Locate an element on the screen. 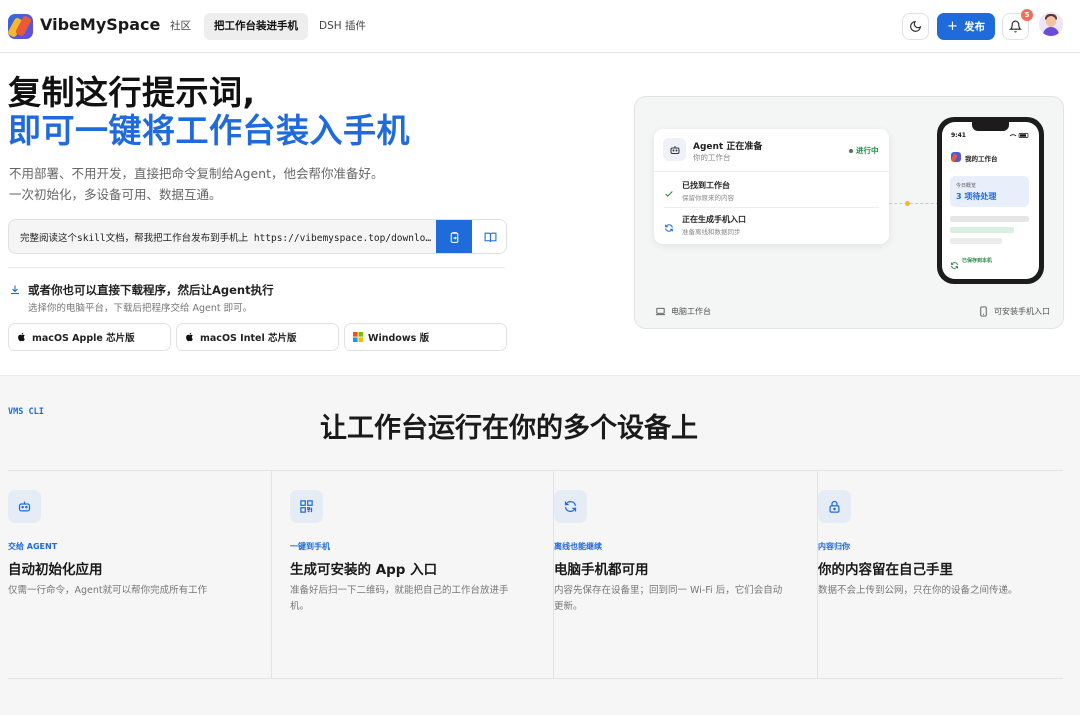  bell-icon is located at coordinates (1015, 26).